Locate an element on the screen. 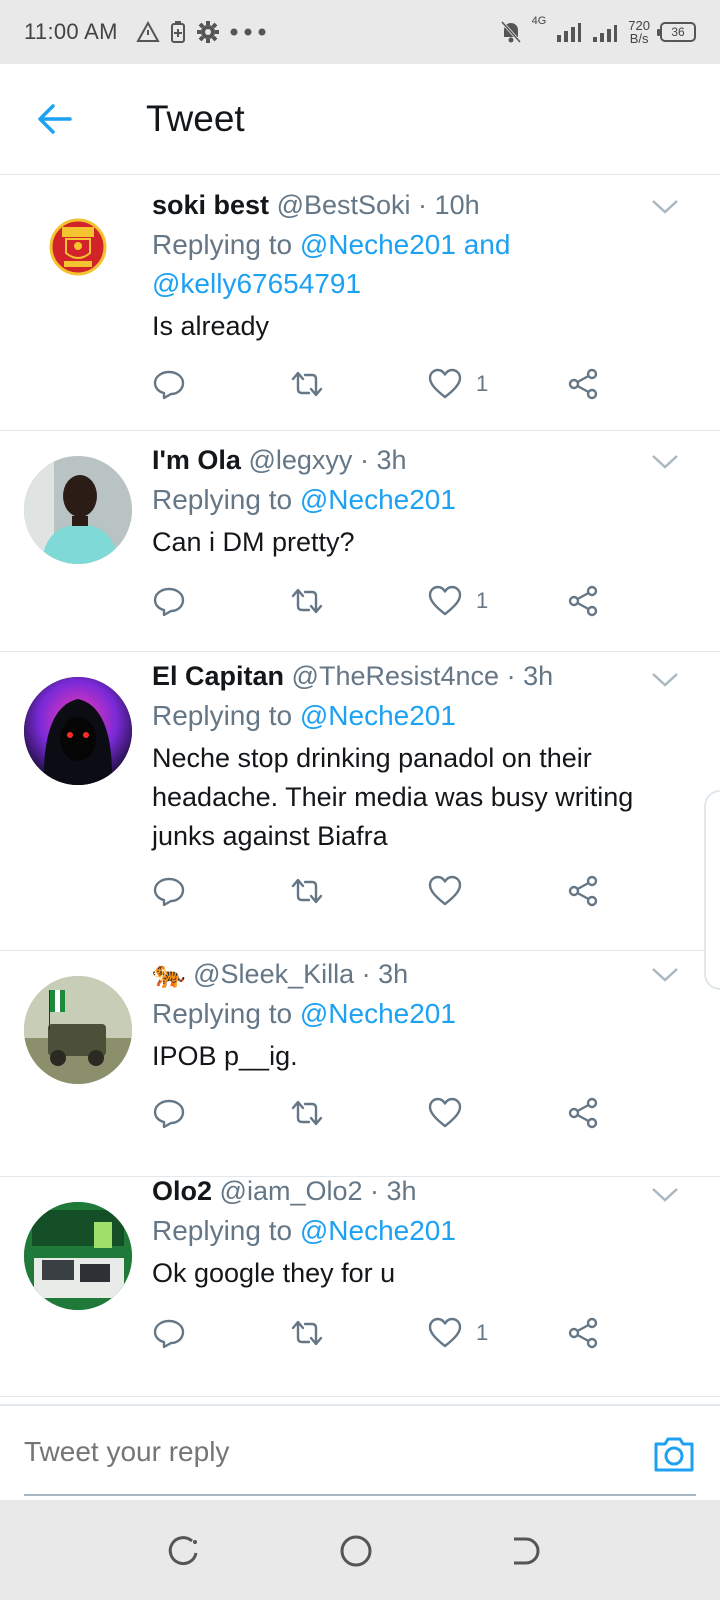  scroll-handle is located at coordinates (712, 890).